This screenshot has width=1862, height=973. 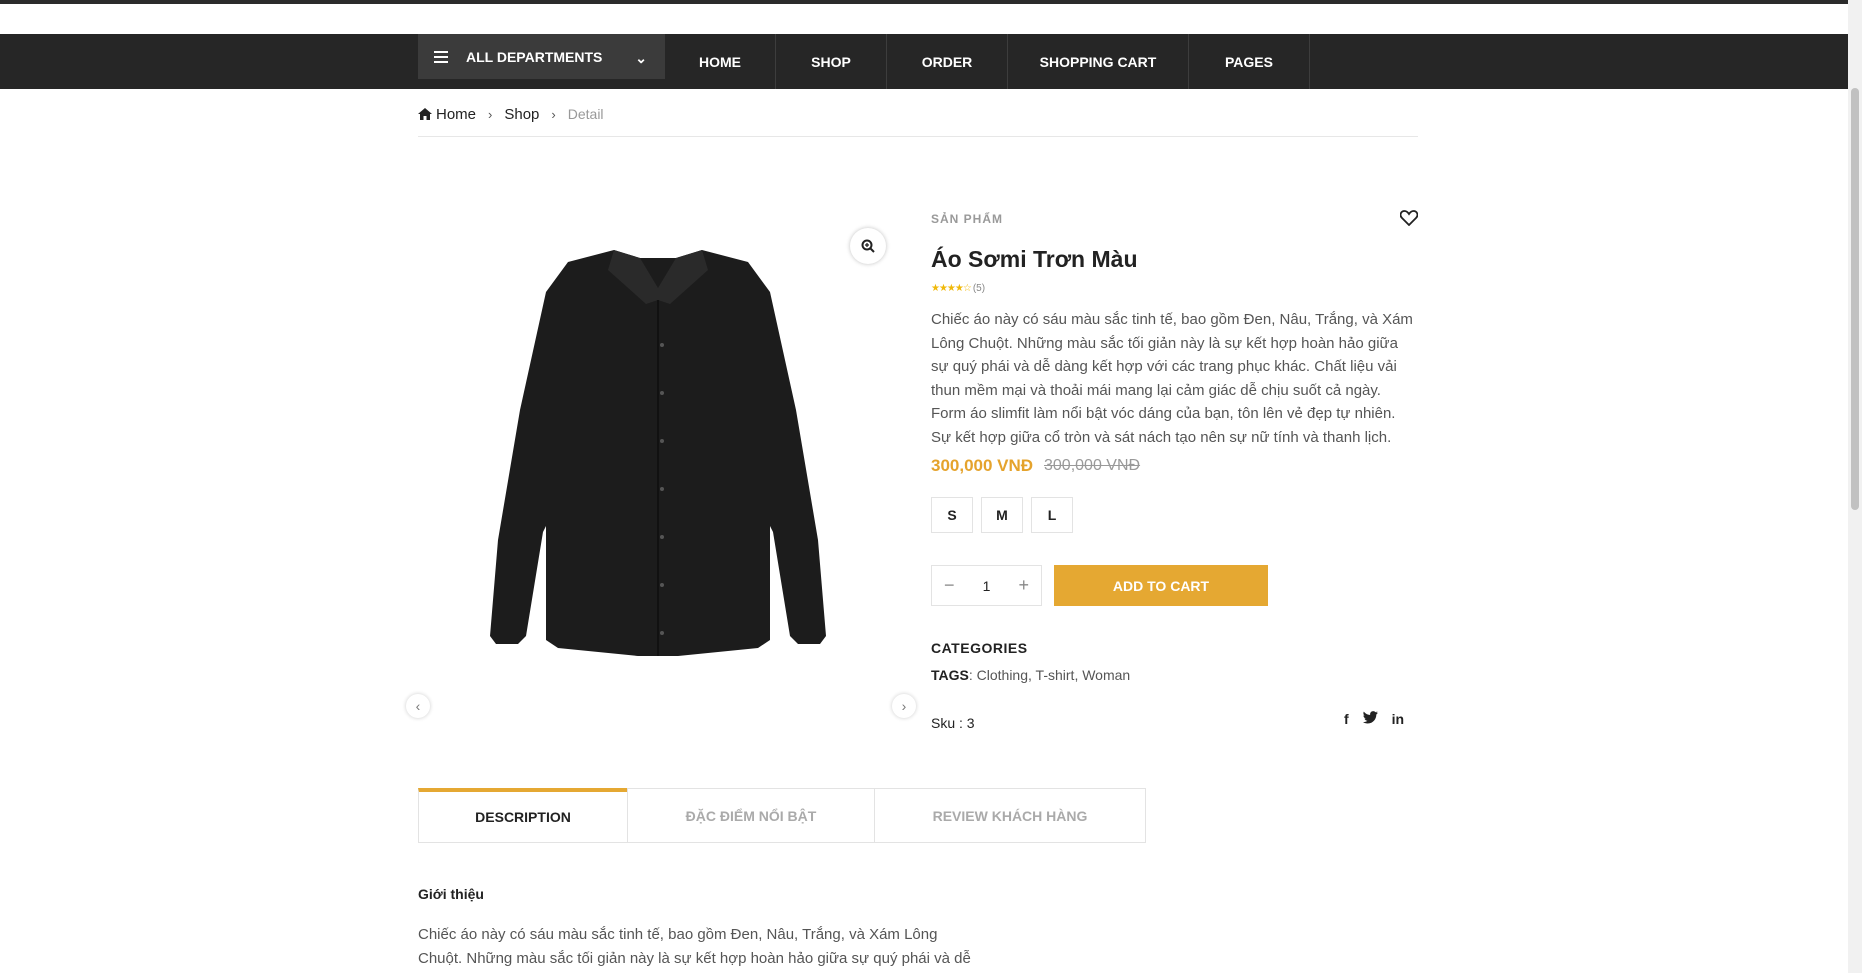 What do you see at coordinates (950, 675) in the screenshot?
I see `tags-label: TAGS` at bounding box center [950, 675].